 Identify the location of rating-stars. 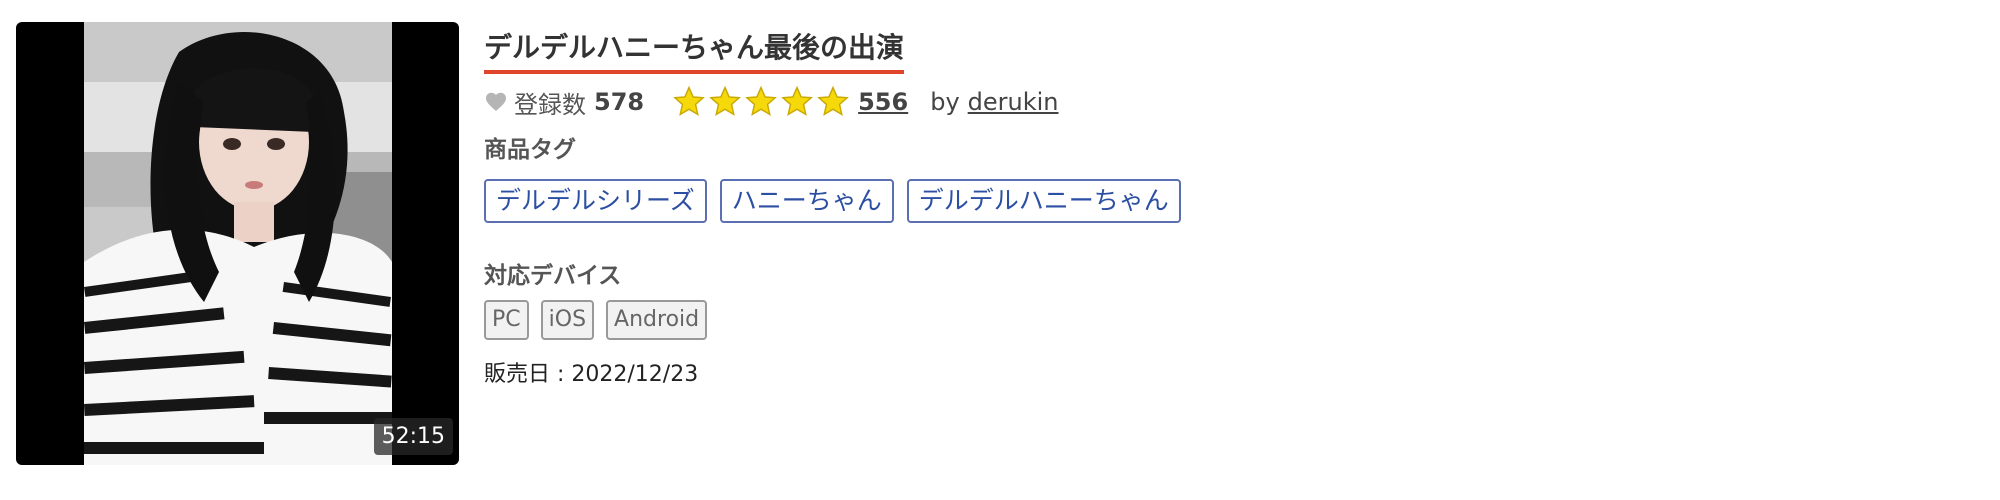
(761, 102).